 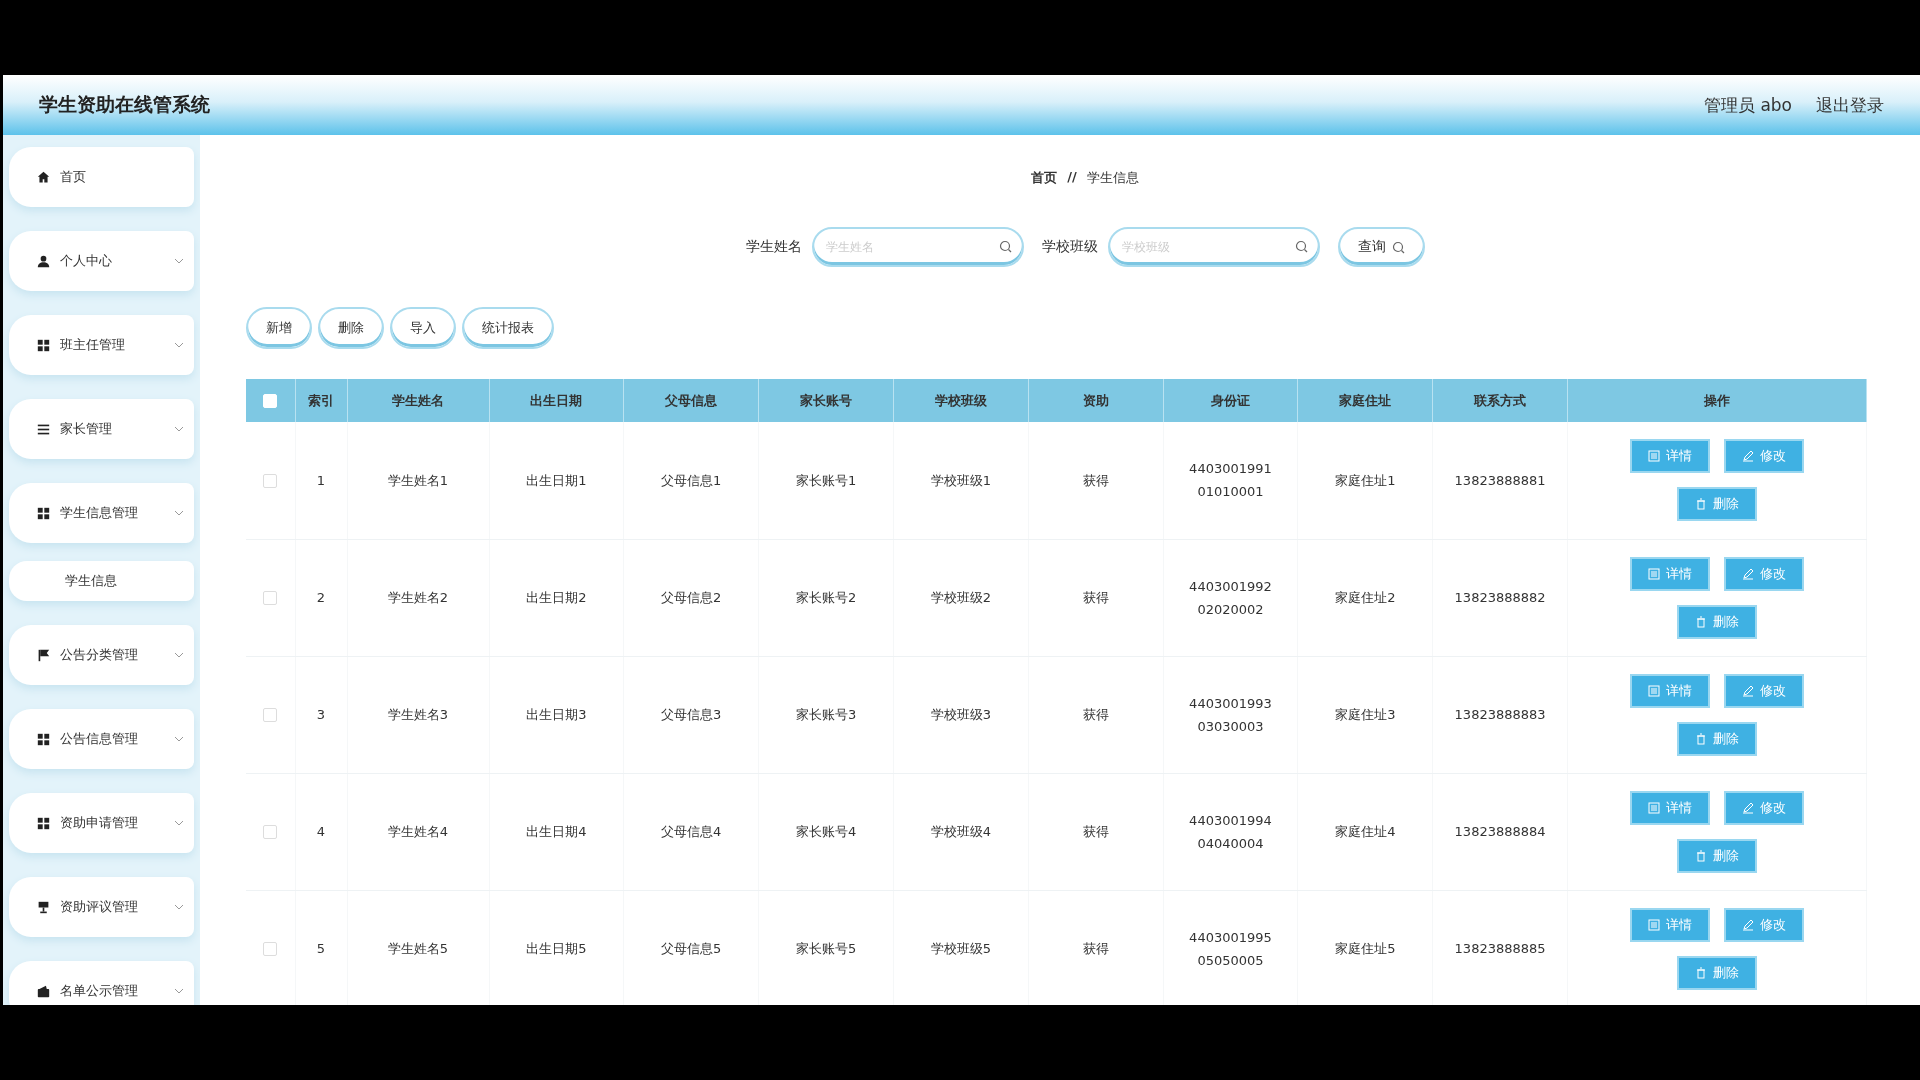 What do you see at coordinates (1365, 949) in the screenshot?
I see `table-cell-text: 家庭住址5` at bounding box center [1365, 949].